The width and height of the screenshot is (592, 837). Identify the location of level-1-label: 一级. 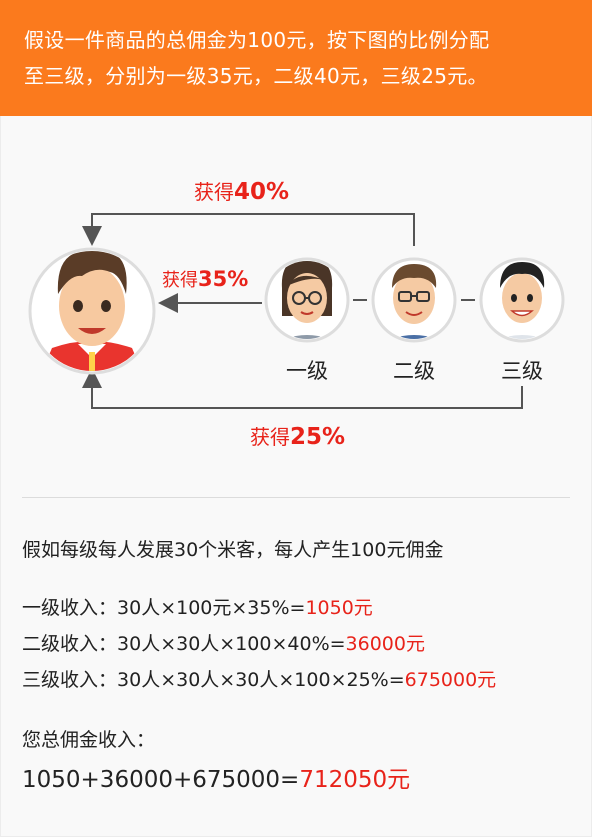
(307, 371).